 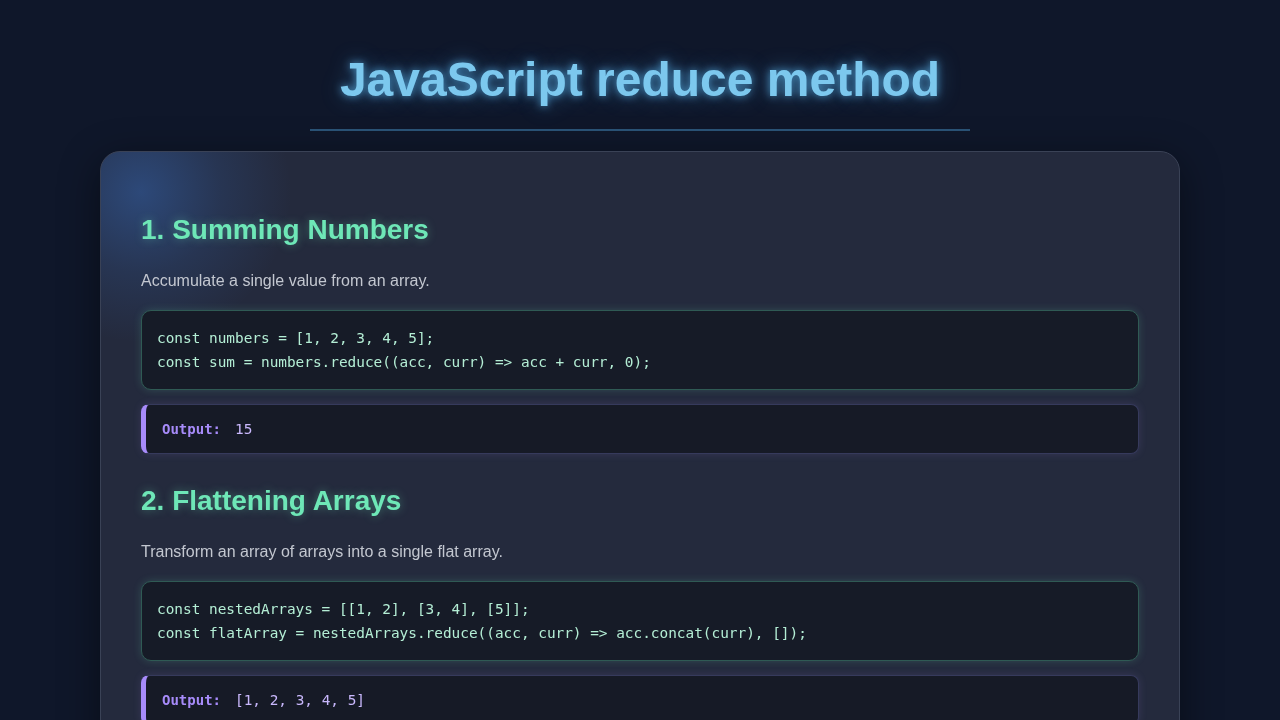 What do you see at coordinates (285, 230) in the screenshot?
I see `section-heading: 1. Summing Numbers` at bounding box center [285, 230].